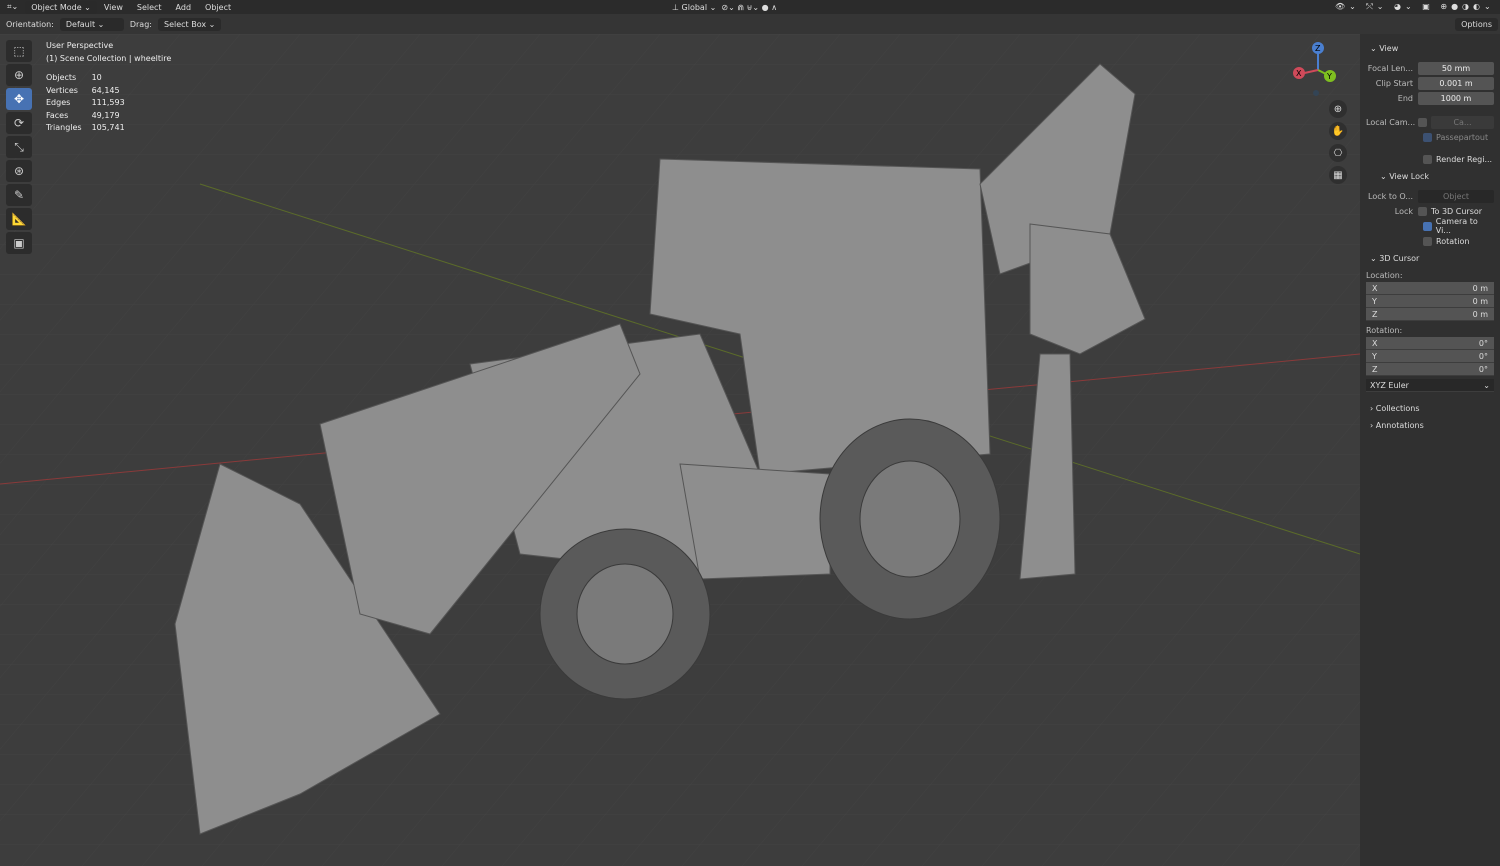 The height and width of the screenshot is (866, 1500). Describe the element at coordinates (105, 115) in the screenshot. I see `stat-value: 49,179` at that location.